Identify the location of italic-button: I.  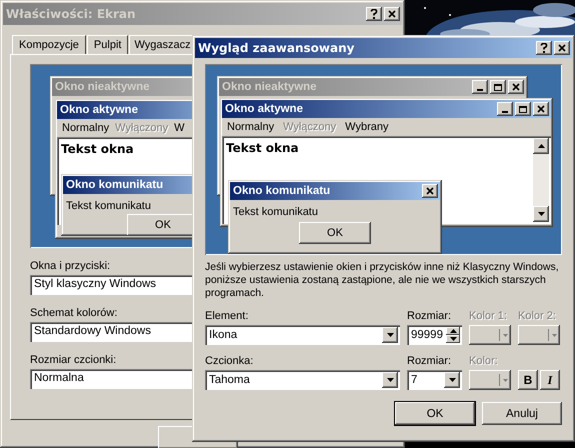
(550, 380).